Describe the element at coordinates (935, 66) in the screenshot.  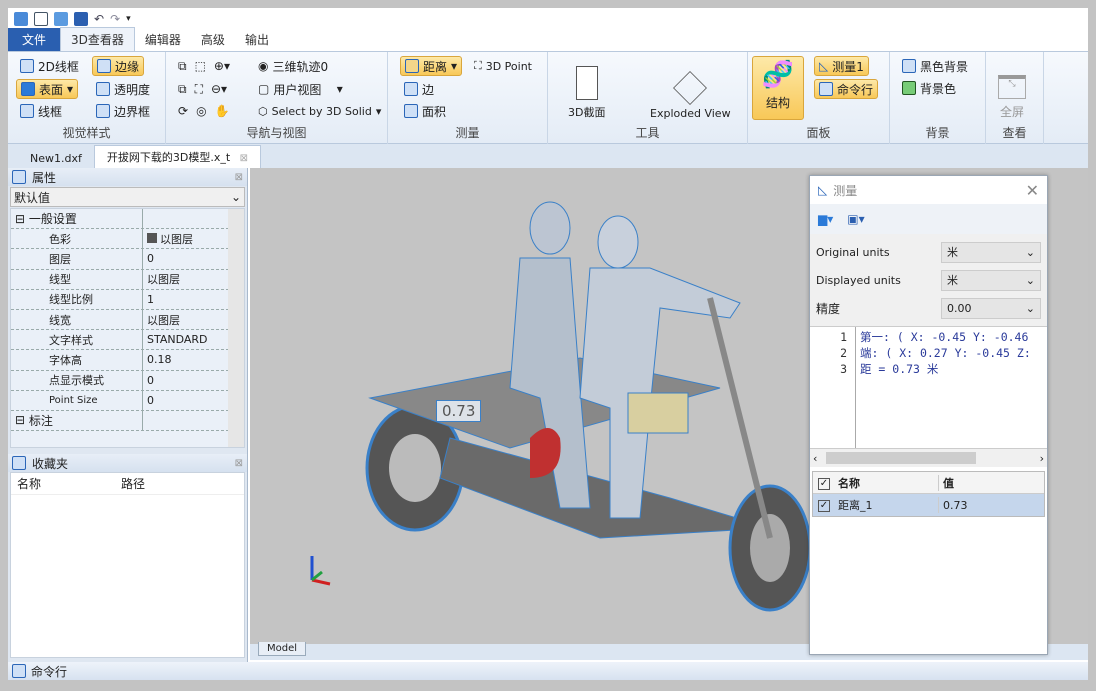
I see `black-background-button: 黑色背景` at that location.